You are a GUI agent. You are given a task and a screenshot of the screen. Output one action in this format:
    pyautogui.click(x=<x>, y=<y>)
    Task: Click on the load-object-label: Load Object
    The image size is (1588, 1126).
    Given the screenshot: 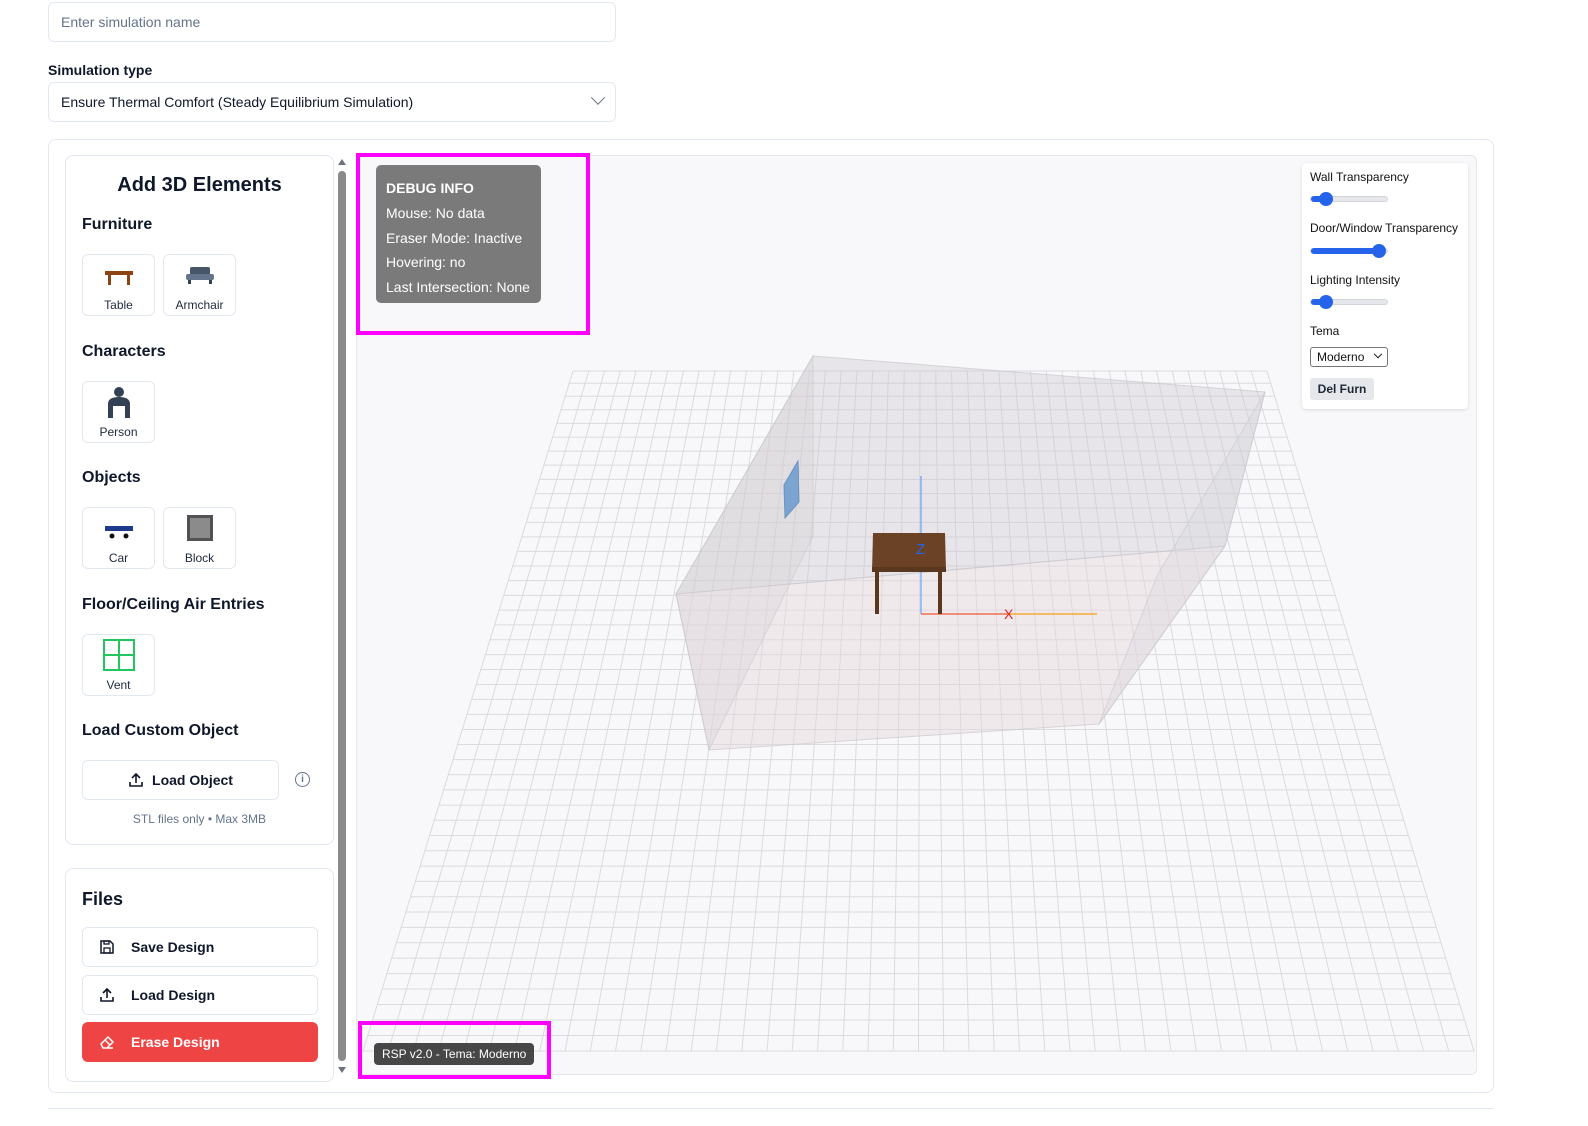 What is the action you would take?
    pyautogui.click(x=192, y=780)
    